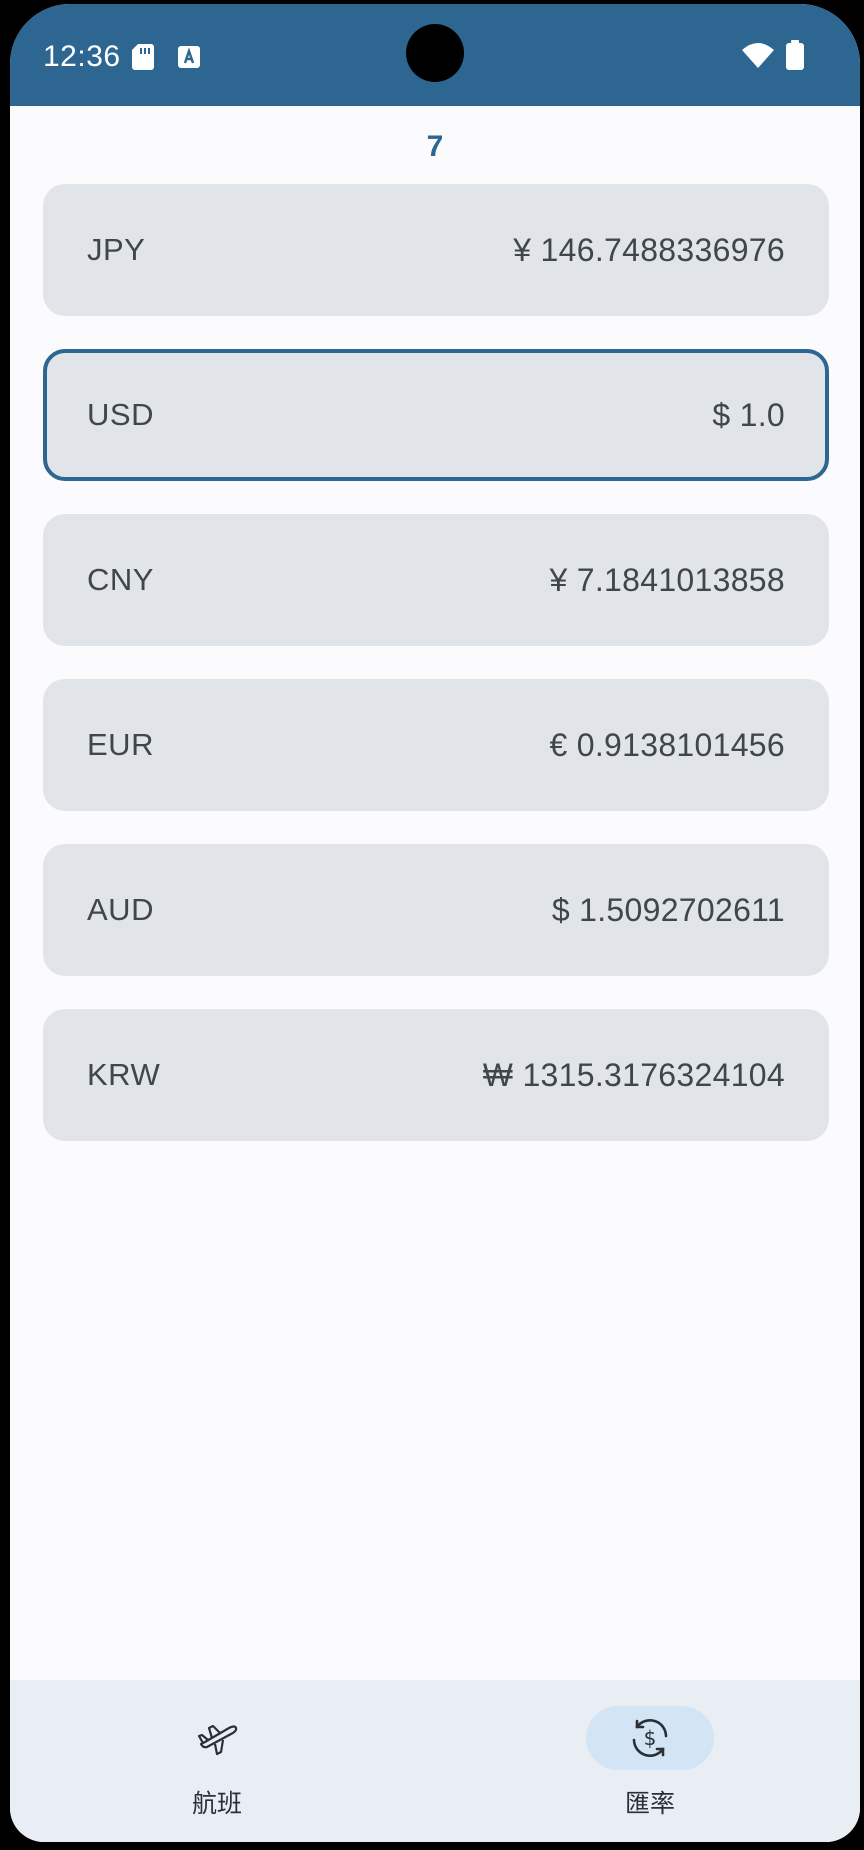 The width and height of the screenshot is (864, 1850). I want to click on currency-code: CNY, so click(120, 579).